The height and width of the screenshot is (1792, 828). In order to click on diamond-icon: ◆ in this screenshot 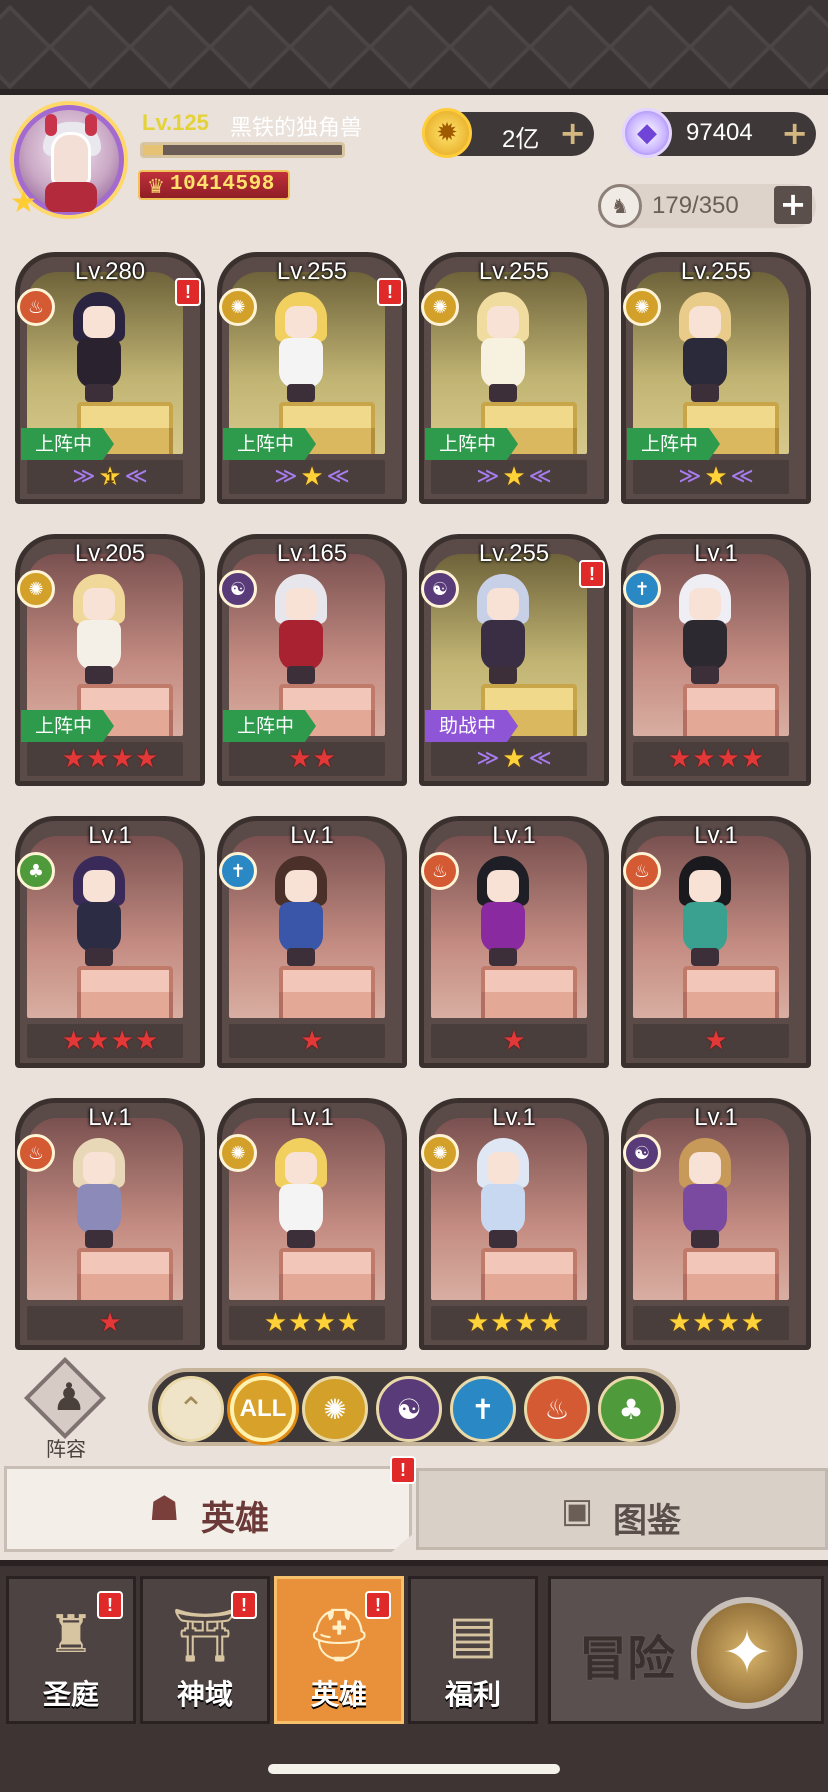, I will do `click(647, 133)`.